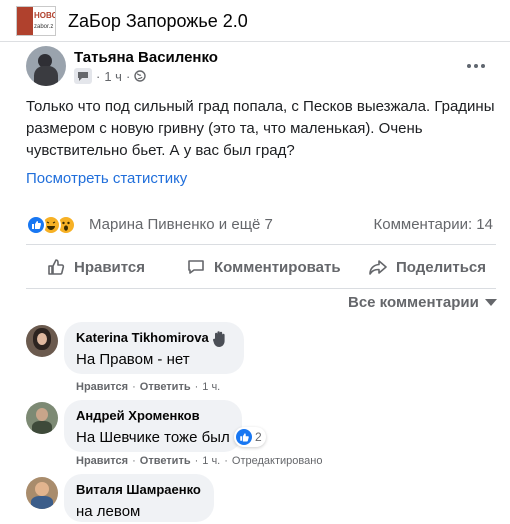 The width and height of the screenshot is (510, 524). Describe the element at coordinates (261, 244) in the screenshot. I see `divider` at that location.